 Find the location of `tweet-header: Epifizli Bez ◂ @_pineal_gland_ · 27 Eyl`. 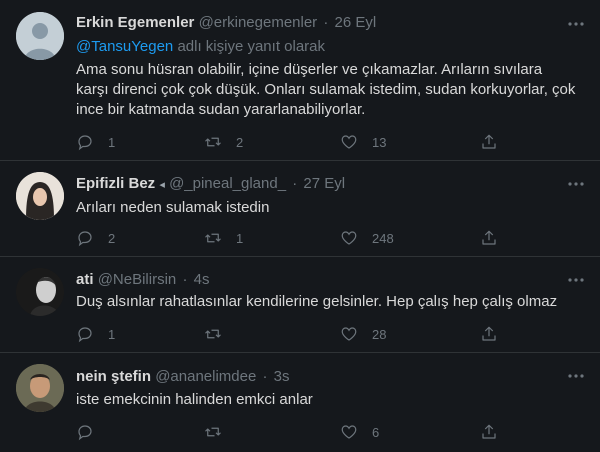

tweet-header: Epifizli Bez ◂ @_pineal_gland_ · 27 Eyl is located at coordinates (210, 183).